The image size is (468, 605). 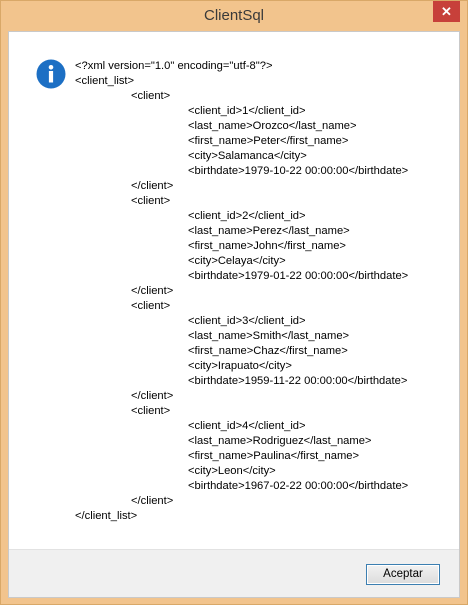 I want to click on message-line: <last_name>Rodriguez</last_name>, so click(x=280, y=441).